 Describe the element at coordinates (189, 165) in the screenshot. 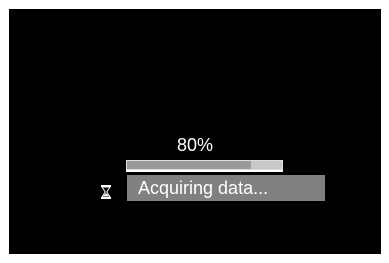

I see `progress-fill` at that location.